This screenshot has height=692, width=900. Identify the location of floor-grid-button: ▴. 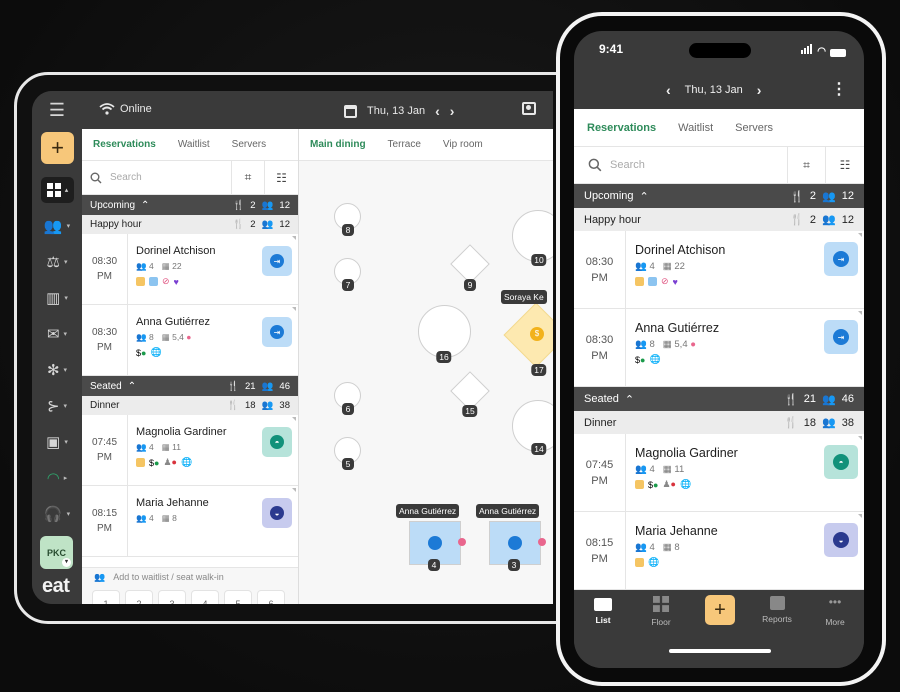
(57, 190).